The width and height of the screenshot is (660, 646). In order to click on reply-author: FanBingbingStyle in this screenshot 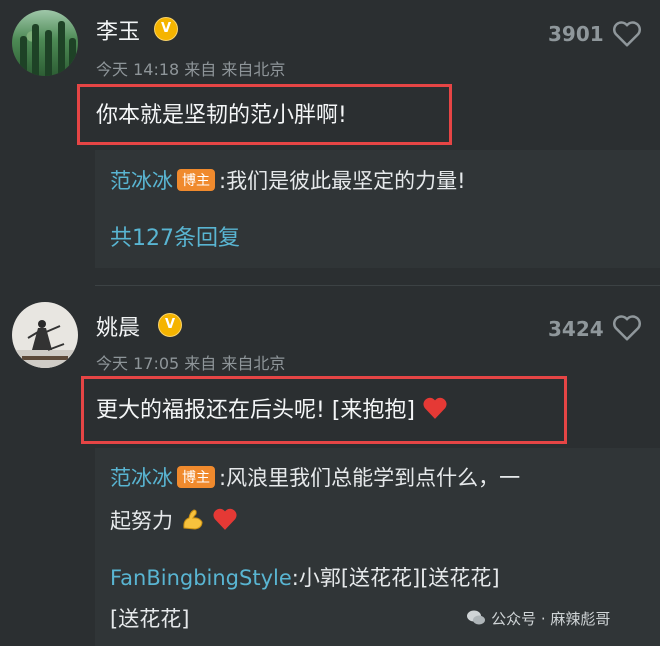, I will do `click(201, 578)`.